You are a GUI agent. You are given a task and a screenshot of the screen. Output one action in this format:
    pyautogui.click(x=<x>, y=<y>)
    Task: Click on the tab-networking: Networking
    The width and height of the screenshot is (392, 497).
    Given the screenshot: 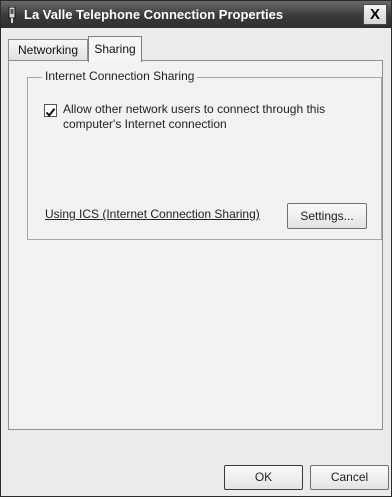 What is the action you would take?
    pyautogui.click(x=48, y=50)
    